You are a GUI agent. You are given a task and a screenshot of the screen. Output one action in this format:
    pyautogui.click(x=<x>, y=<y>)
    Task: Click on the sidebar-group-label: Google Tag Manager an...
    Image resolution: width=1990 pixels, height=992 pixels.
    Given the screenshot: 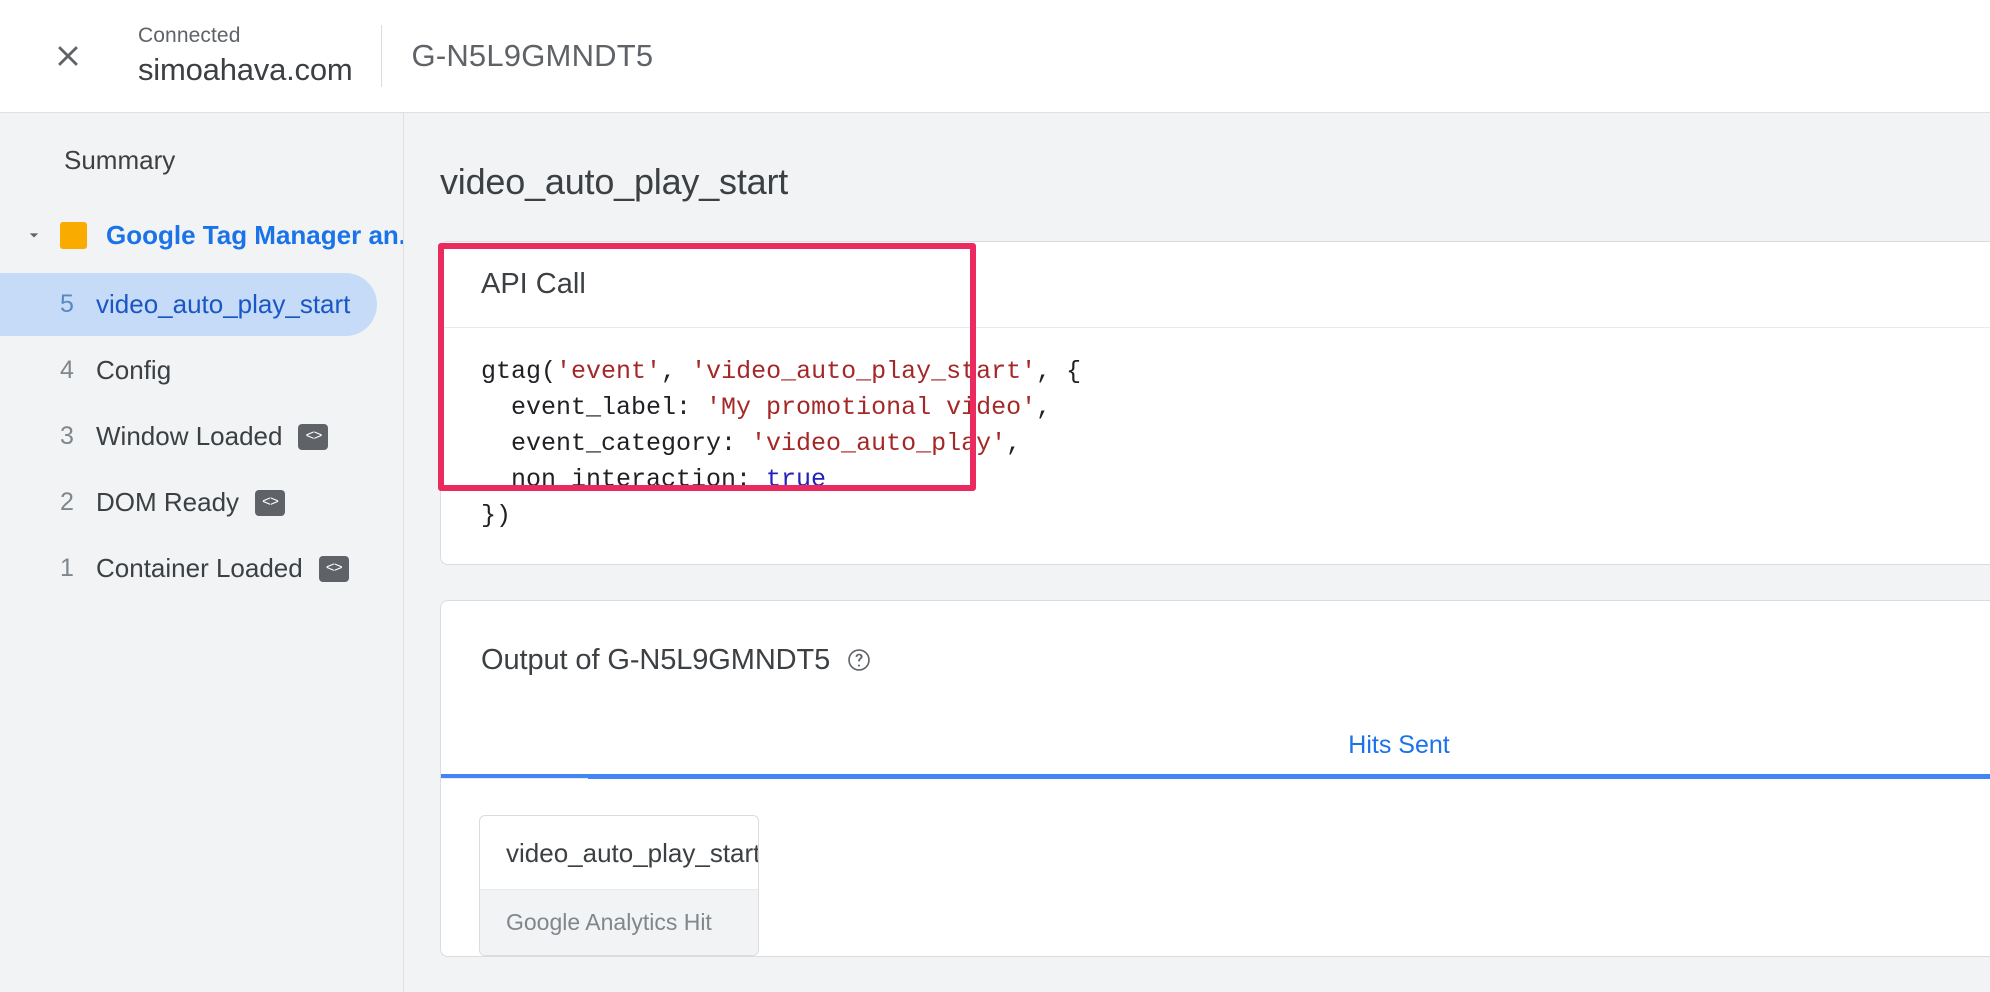 What is the action you would take?
    pyautogui.click(x=254, y=234)
    